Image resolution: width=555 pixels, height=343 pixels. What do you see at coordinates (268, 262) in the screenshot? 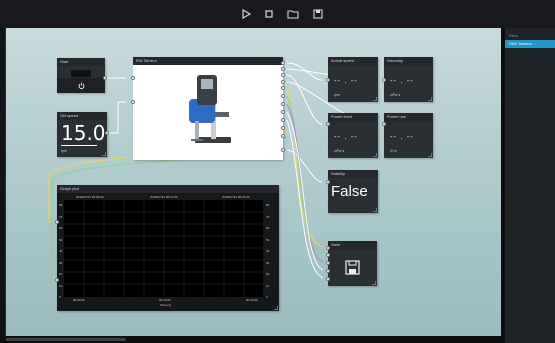
I see `graph-y-right-tick: 30` at bounding box center [268, 262].